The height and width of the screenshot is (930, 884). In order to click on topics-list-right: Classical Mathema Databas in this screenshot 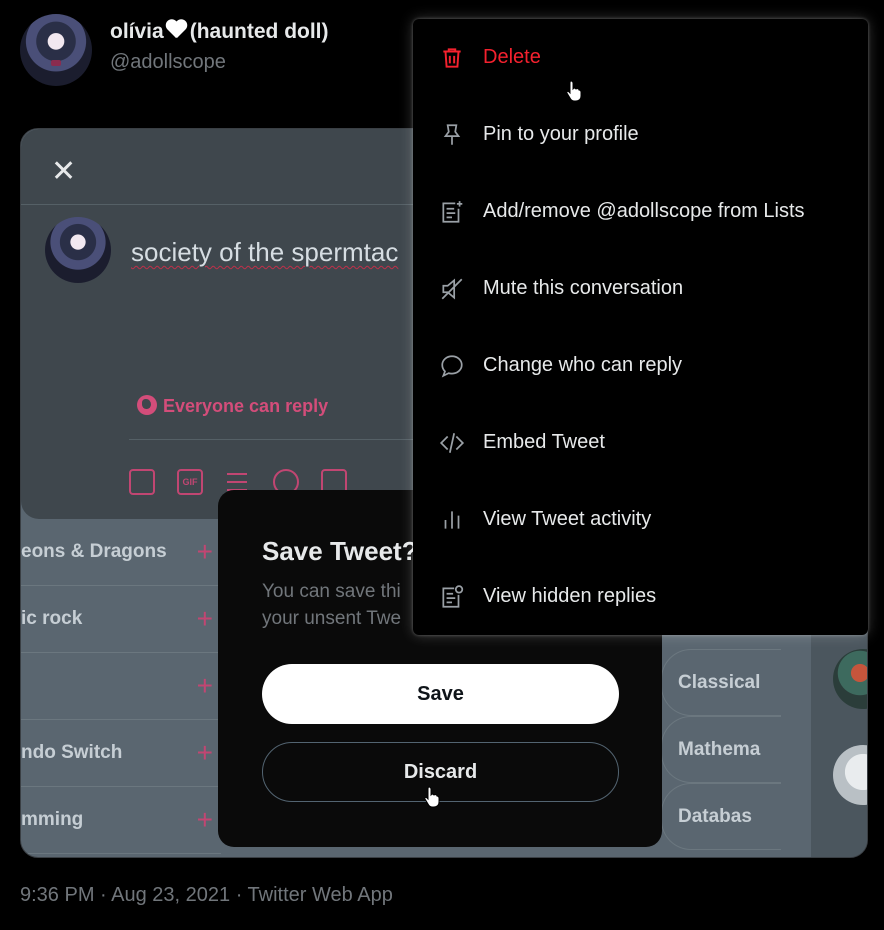, I will do `click(721, 749)`.